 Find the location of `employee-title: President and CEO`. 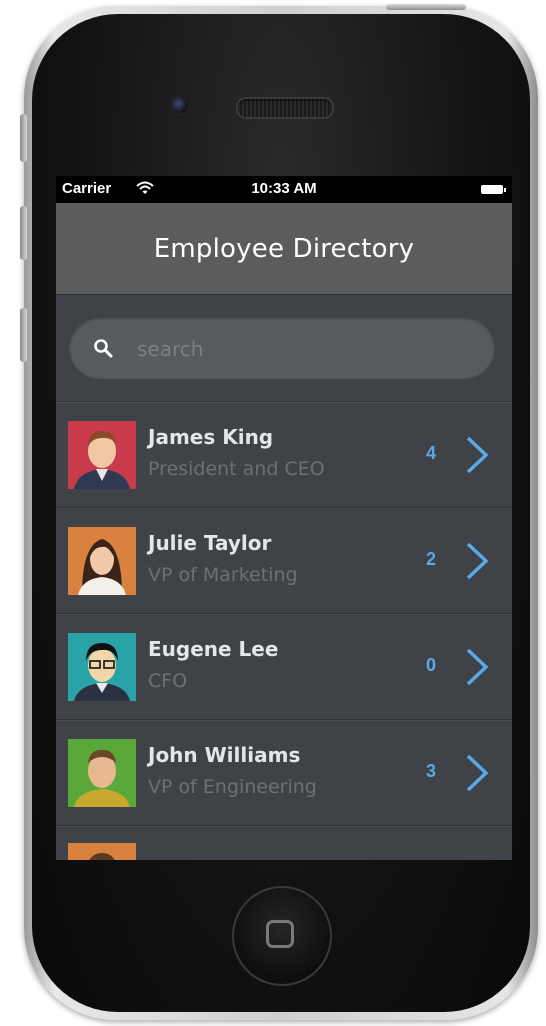

employee-title: President and CEO is located at coordinates (236, 469).